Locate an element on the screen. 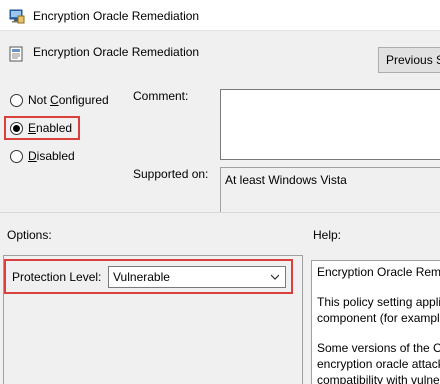 The width and height of the screenshot is (440, 384). chevron-down-icon is located at coordinates (275, 277).